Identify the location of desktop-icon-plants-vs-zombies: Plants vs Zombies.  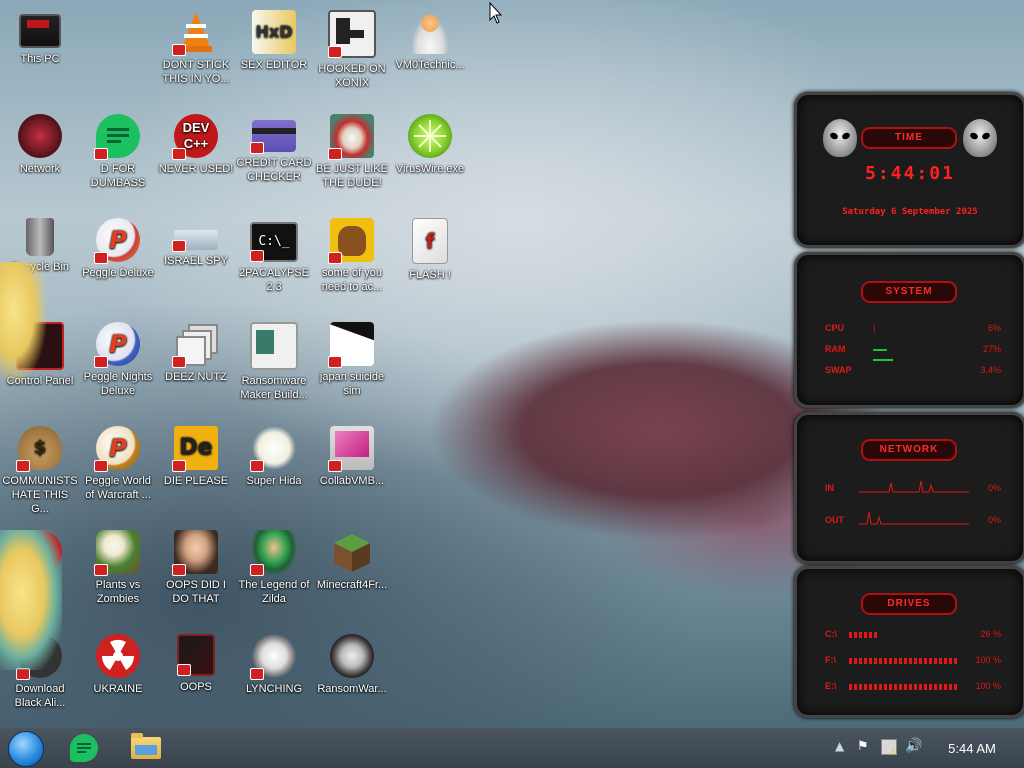
(118, 574).